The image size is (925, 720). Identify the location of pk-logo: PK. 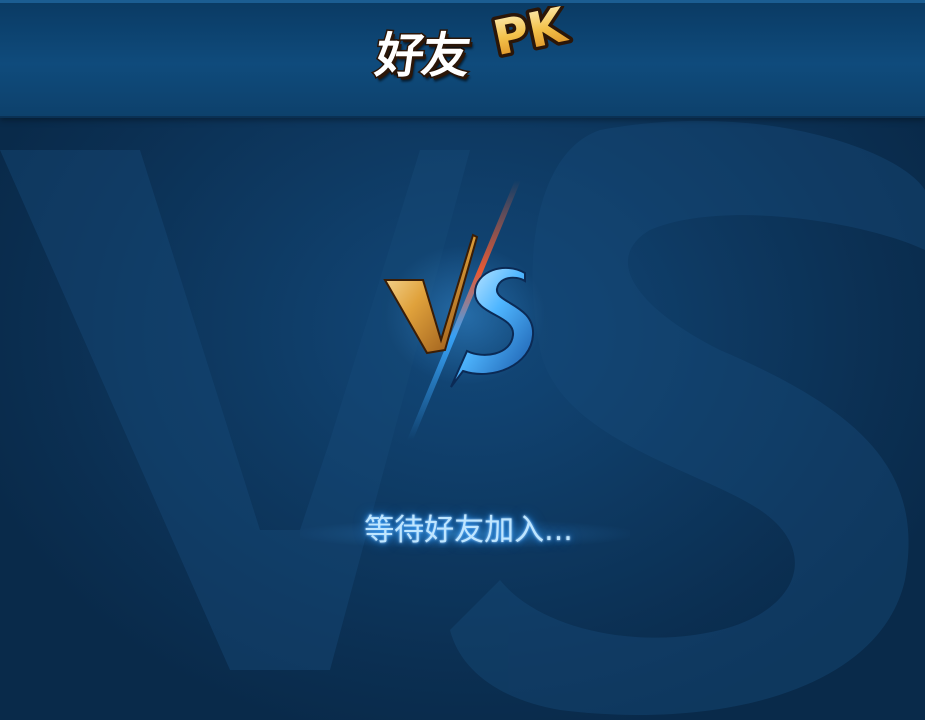
(530, 38).